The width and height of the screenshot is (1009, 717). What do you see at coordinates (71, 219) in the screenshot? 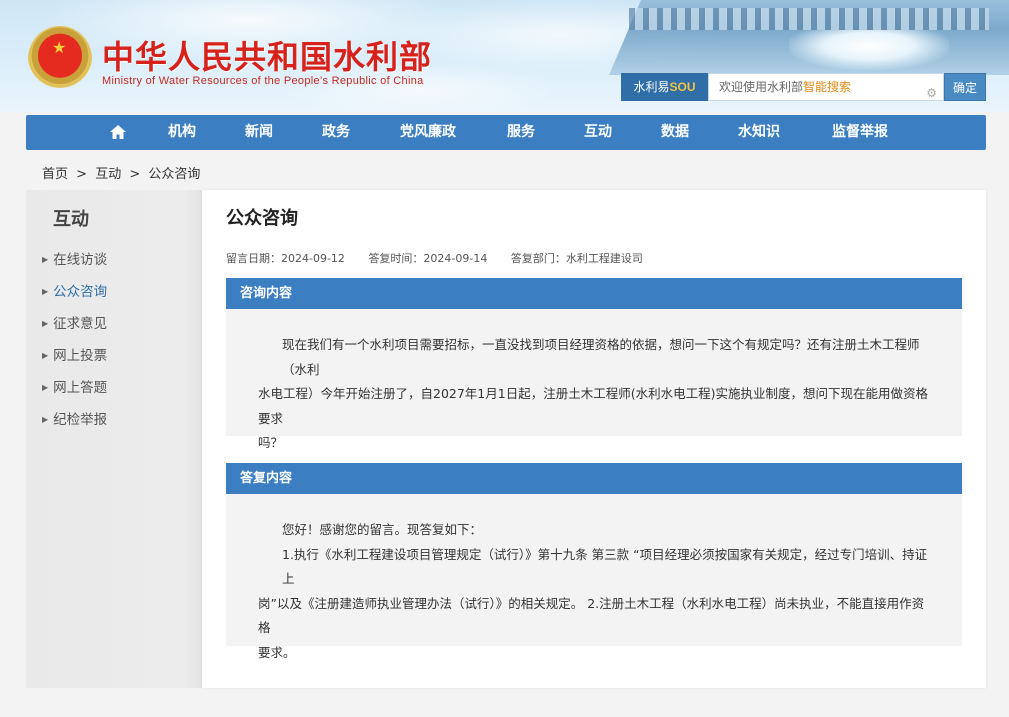
I see `sidebar-title: 互动` at bounding box center [71, 219].